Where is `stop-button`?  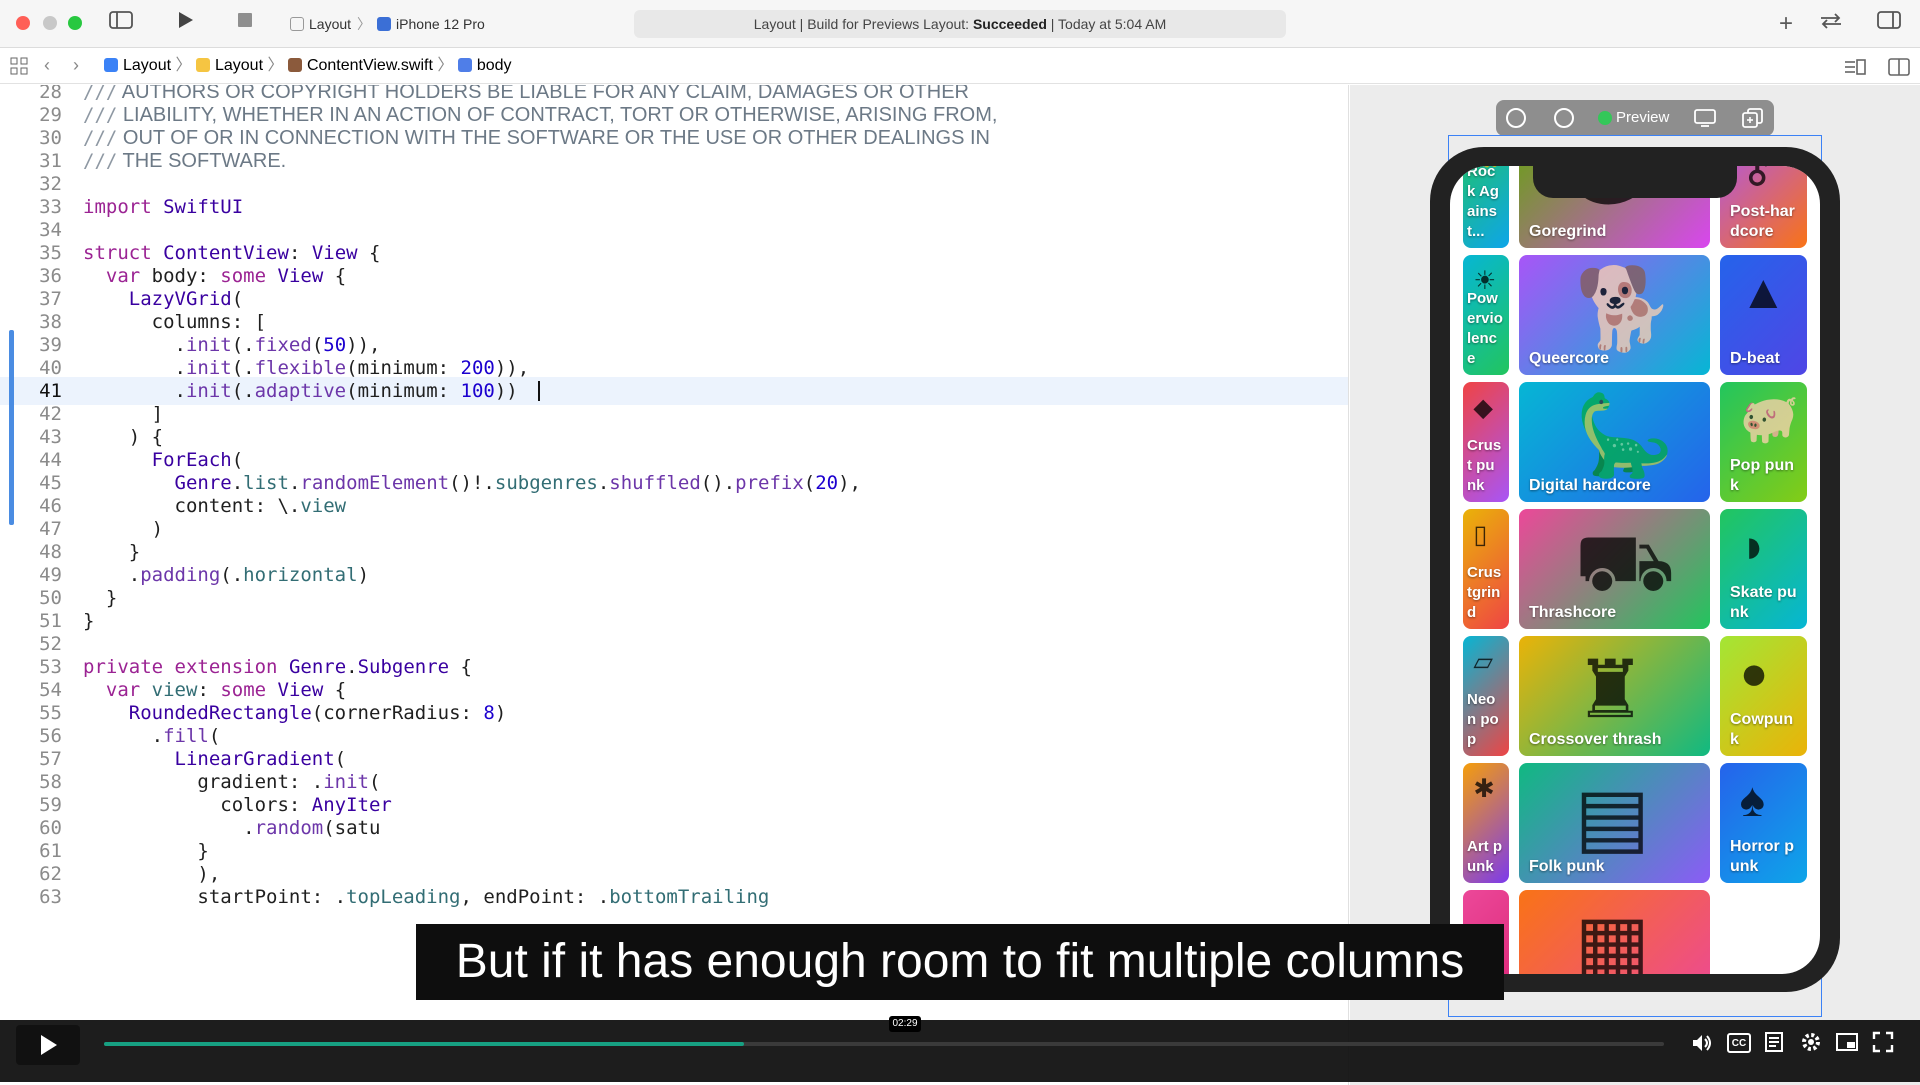
stop-button is located at coordinates (245, 24).